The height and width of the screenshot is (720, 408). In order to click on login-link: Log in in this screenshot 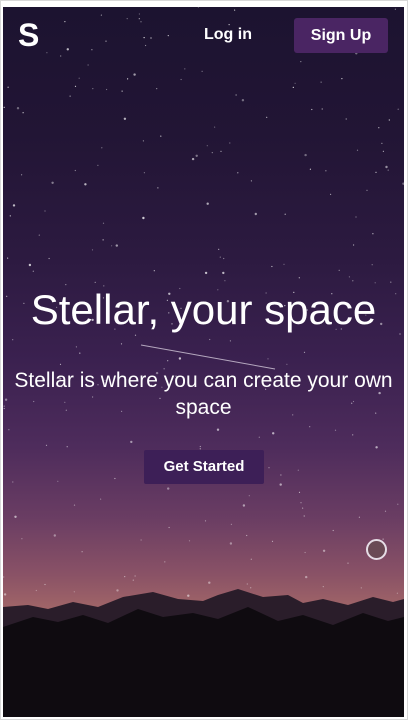, I will do `click(228, 35)`.